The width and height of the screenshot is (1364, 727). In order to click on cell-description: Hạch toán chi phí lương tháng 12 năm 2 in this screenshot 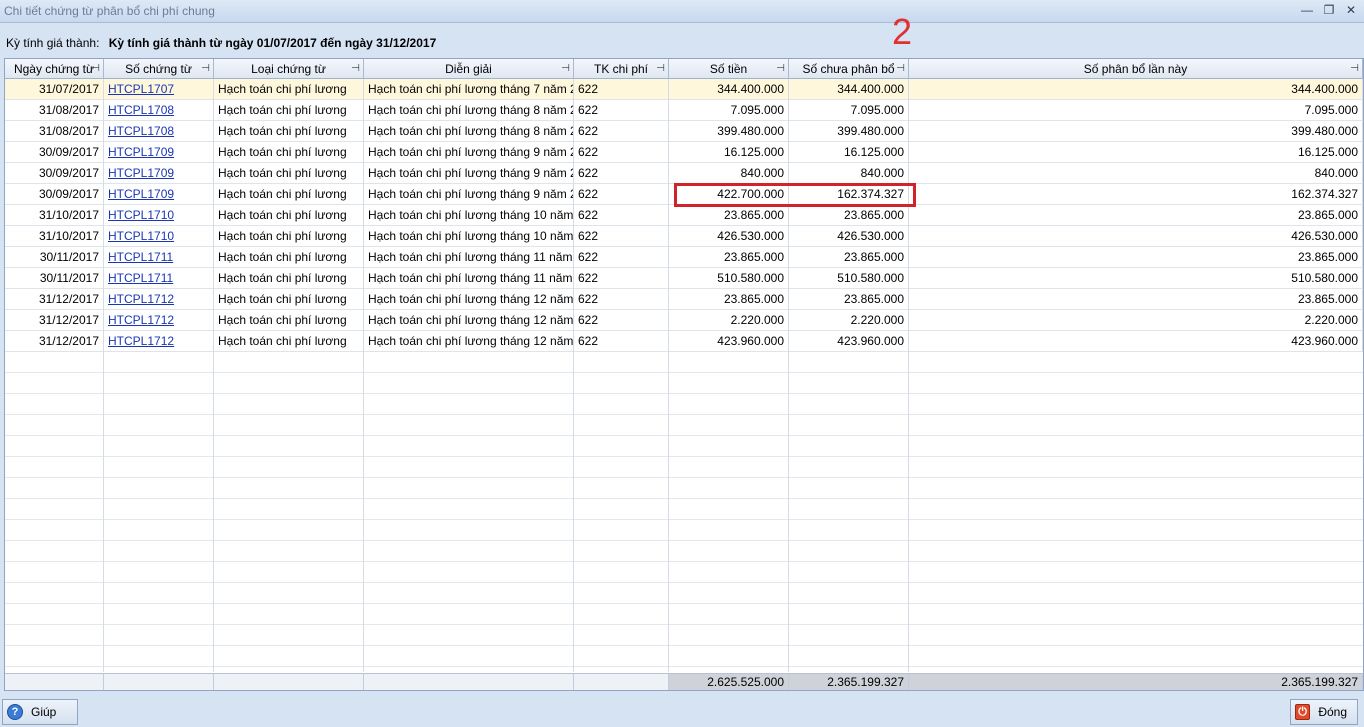, I will do `click(469, 341)`.